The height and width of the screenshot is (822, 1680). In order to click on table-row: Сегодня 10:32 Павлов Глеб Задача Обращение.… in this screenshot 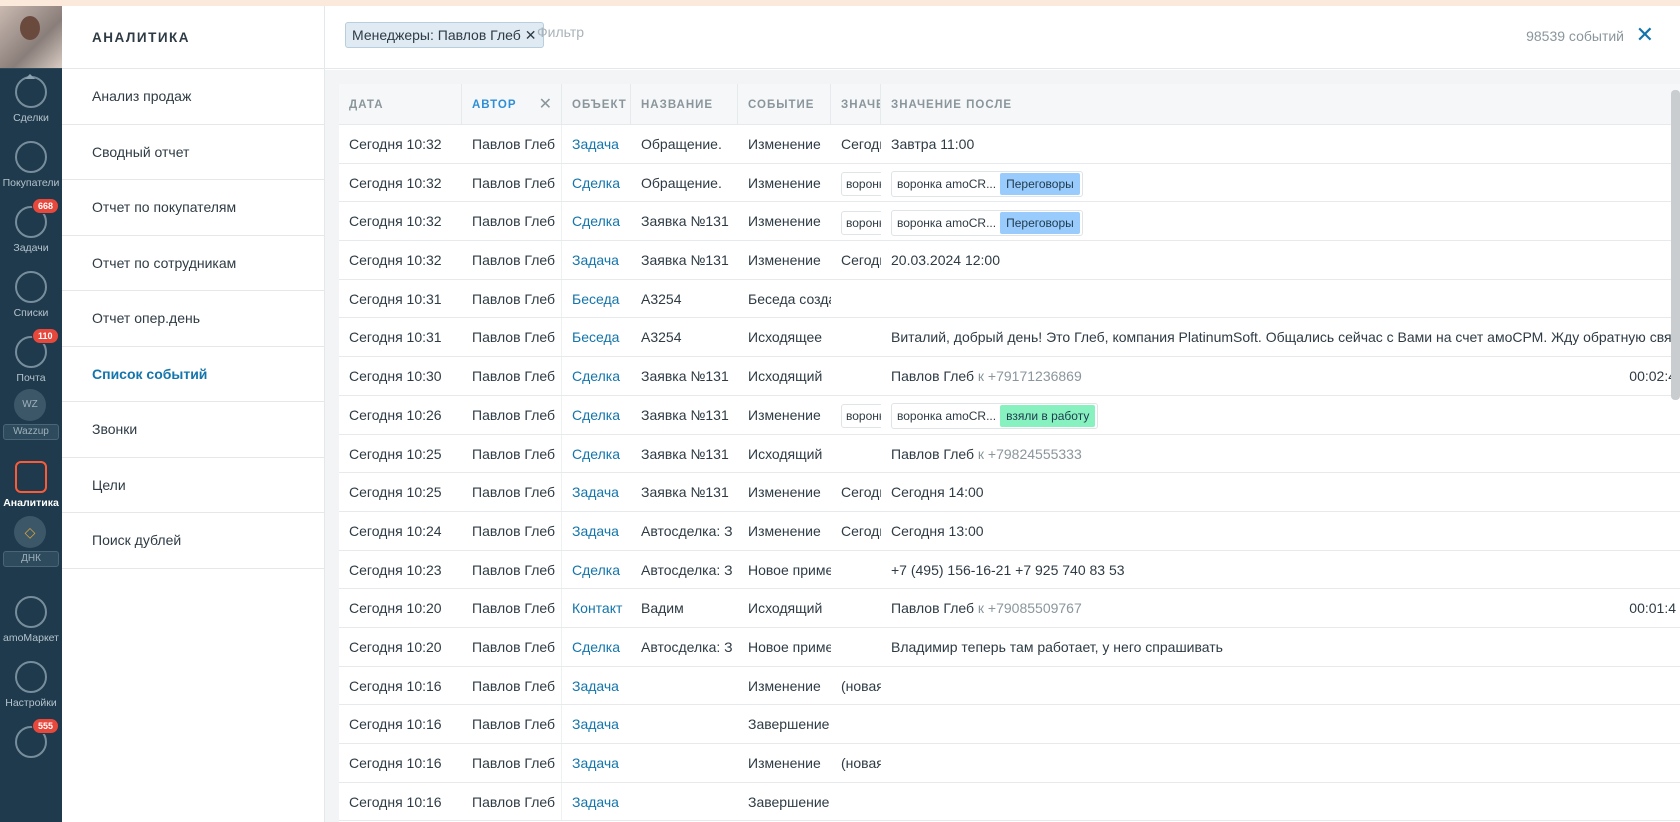, I will do `click(1009, 144)`.